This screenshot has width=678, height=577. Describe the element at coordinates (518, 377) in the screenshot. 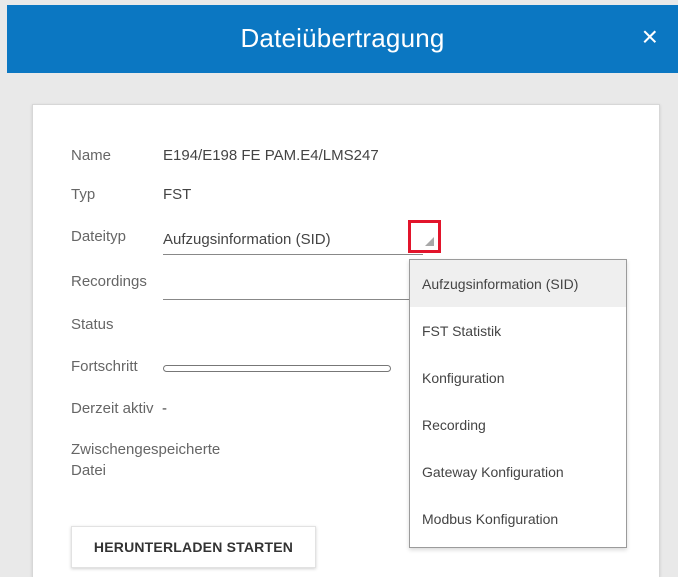

I see `dropdown-option-konfiguration: Konfiguration` at that location.